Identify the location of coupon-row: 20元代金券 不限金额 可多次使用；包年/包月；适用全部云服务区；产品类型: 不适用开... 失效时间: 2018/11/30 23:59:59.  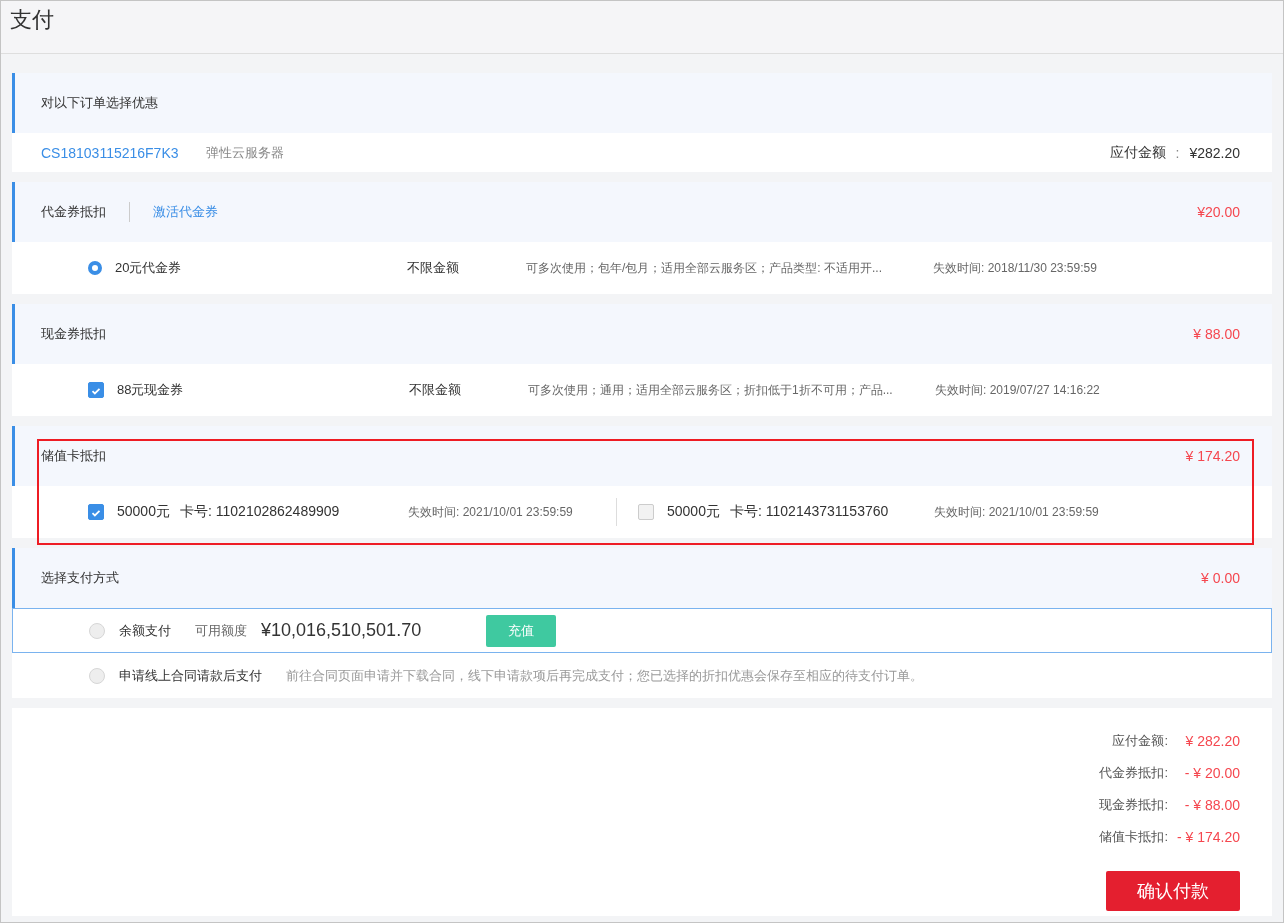
(642, 268).